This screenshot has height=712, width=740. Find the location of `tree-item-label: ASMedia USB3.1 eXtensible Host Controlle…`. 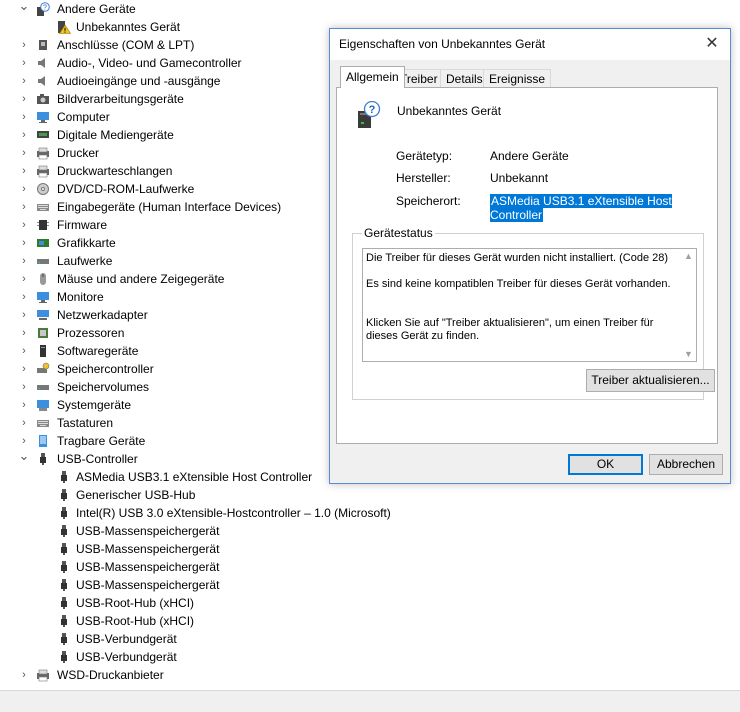

tree-item-label: ASMedia USB3.1 eXtensible Host Controlle… is located at coordinates (194, 477).